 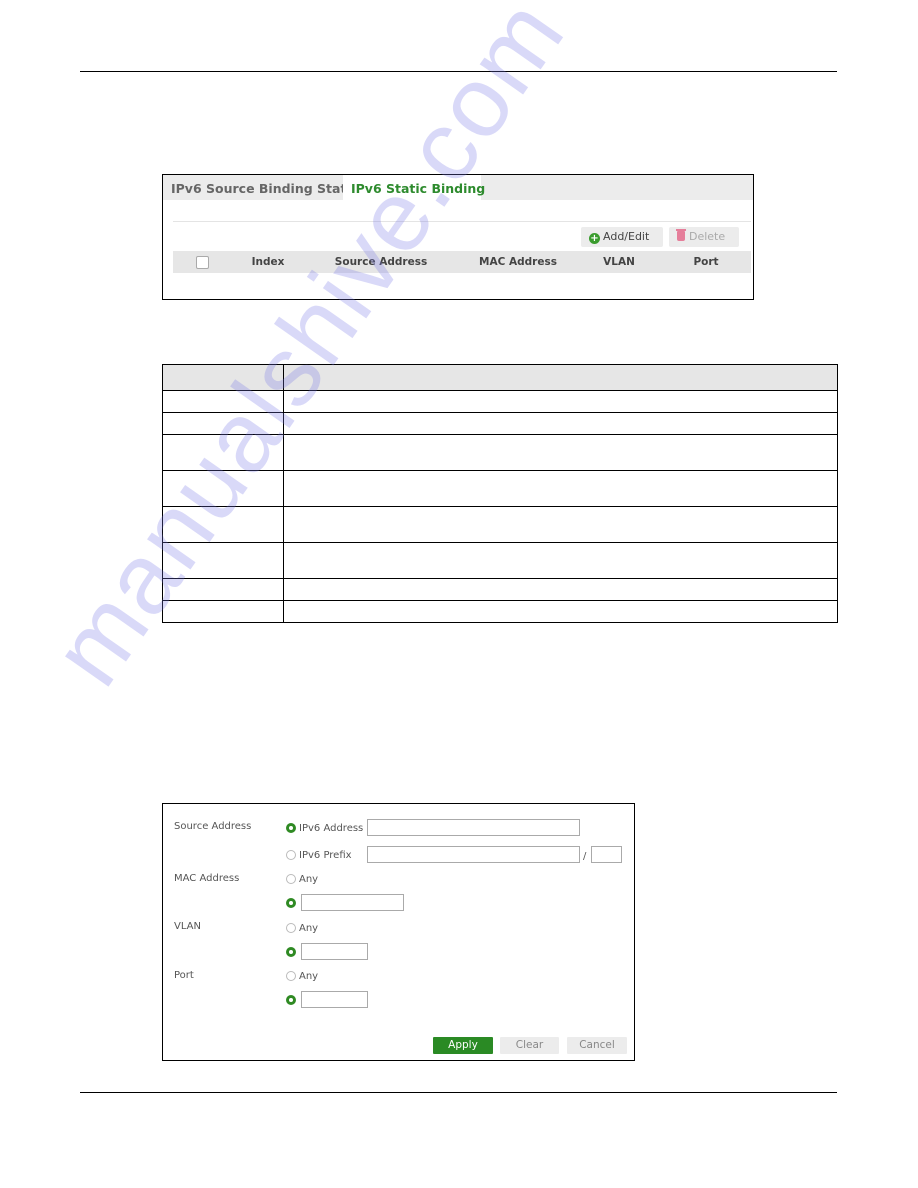 I want to click on vlan-specific-radio, so click(x=291, y=952).